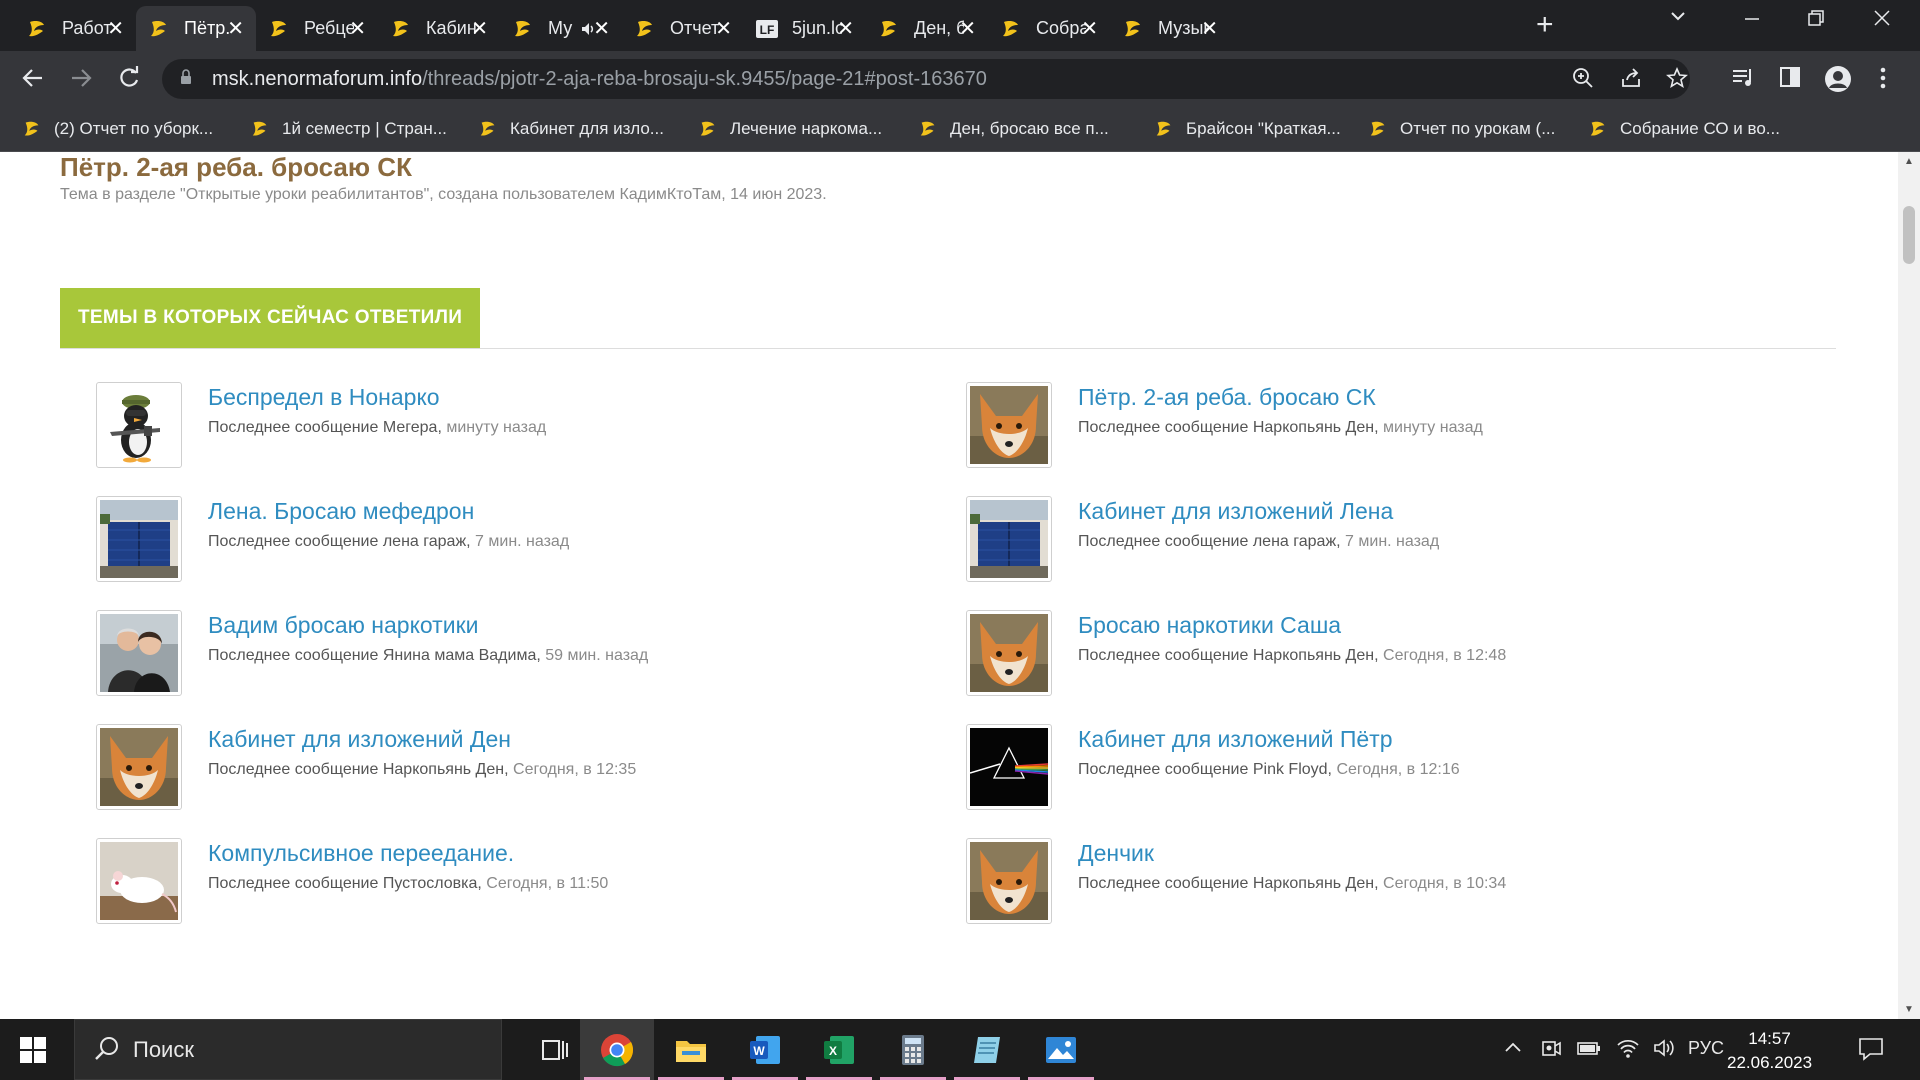 Image resolution: width=1920 pixels, height=1080 pixels. I want to click on last-post-time: Сегодня, в 10:34, so click(1444, 883).